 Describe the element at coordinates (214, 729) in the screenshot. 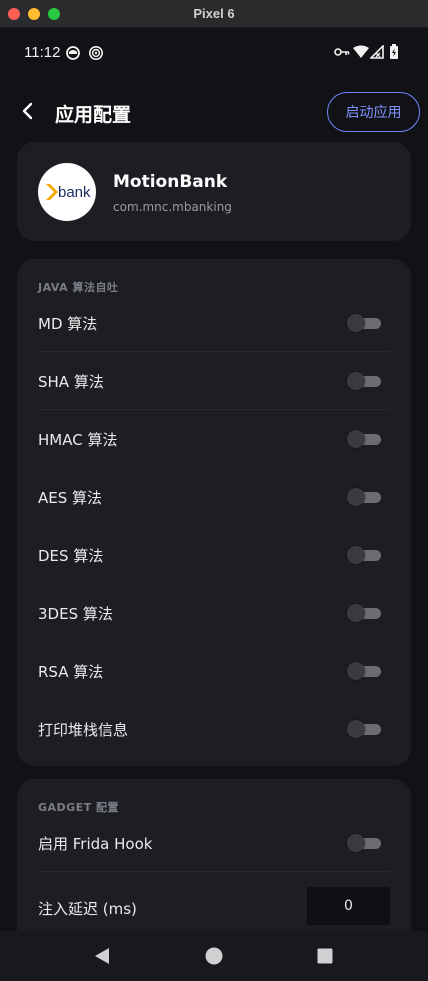

I see `row-stack-trace: 打印堆栈信息` at that location.